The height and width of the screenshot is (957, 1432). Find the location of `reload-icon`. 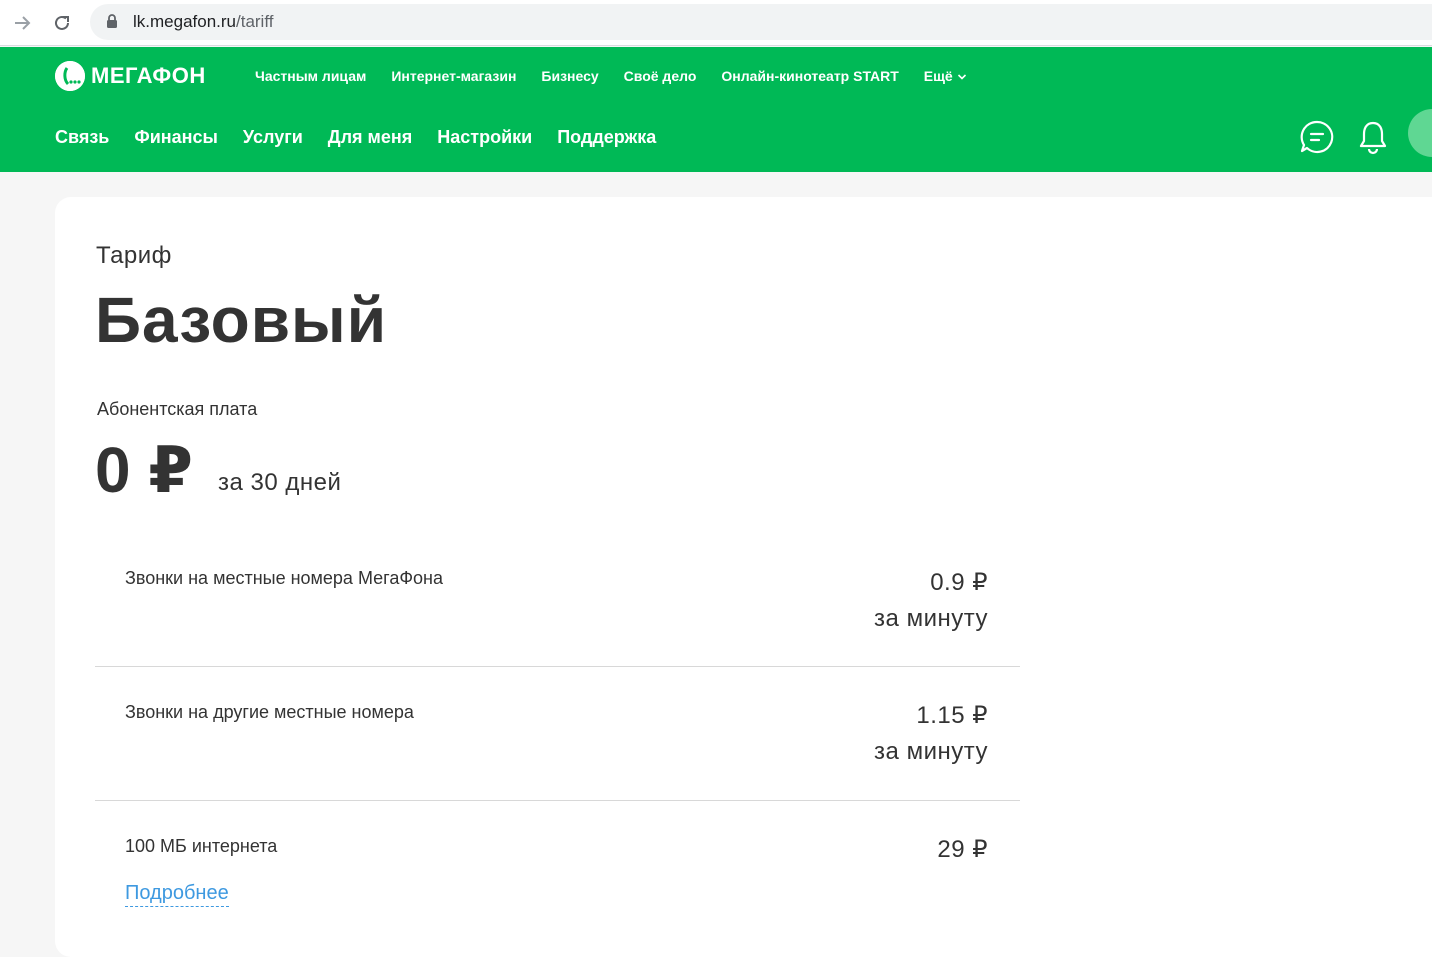

reload-icon is located at coordinates (62, 23).